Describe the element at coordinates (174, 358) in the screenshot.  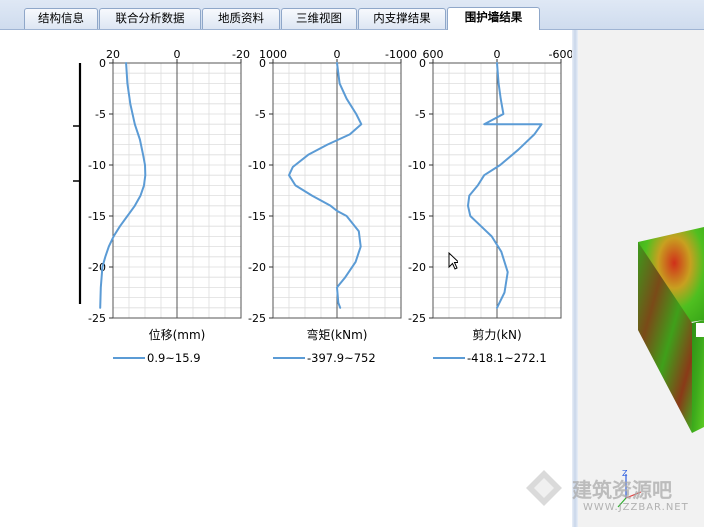
I see `legend-label: 0.9~15.9` at that location.